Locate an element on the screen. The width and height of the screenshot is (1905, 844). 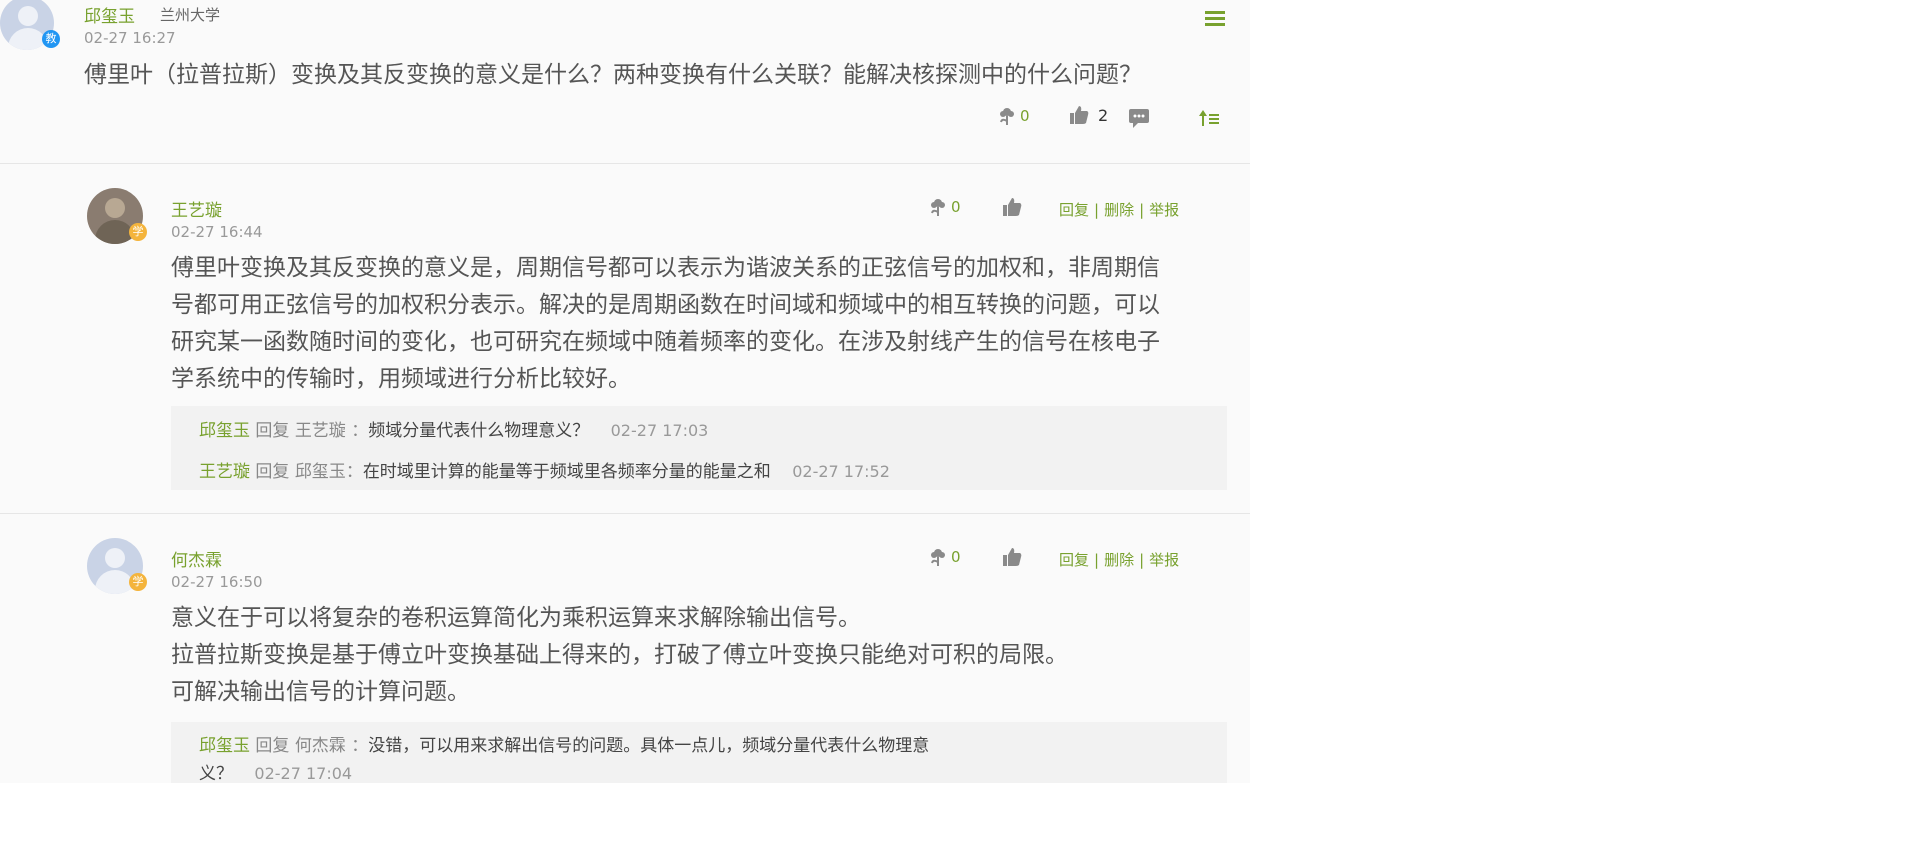
comment-text: 在时域里计算的能量等于频域里各频率分量的能量之和 is located at coordinates (566, 472).